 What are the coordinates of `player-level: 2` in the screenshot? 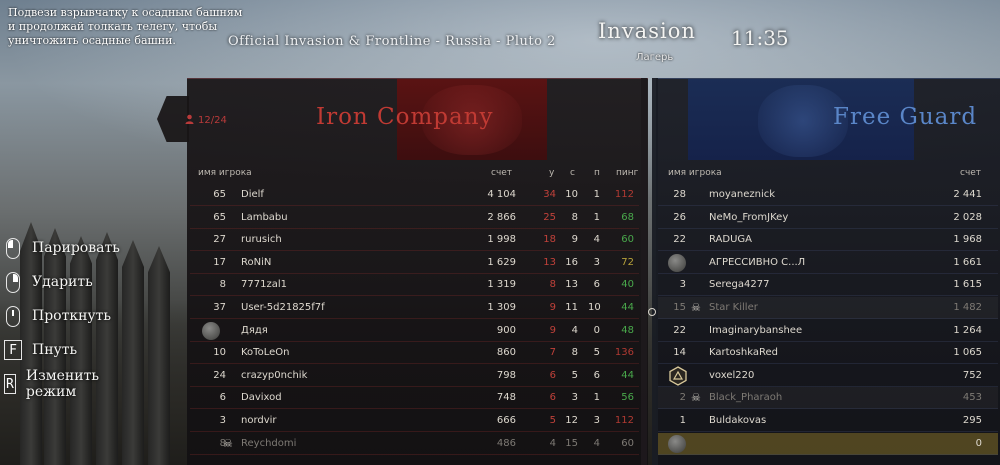 It's located at (682, 398).